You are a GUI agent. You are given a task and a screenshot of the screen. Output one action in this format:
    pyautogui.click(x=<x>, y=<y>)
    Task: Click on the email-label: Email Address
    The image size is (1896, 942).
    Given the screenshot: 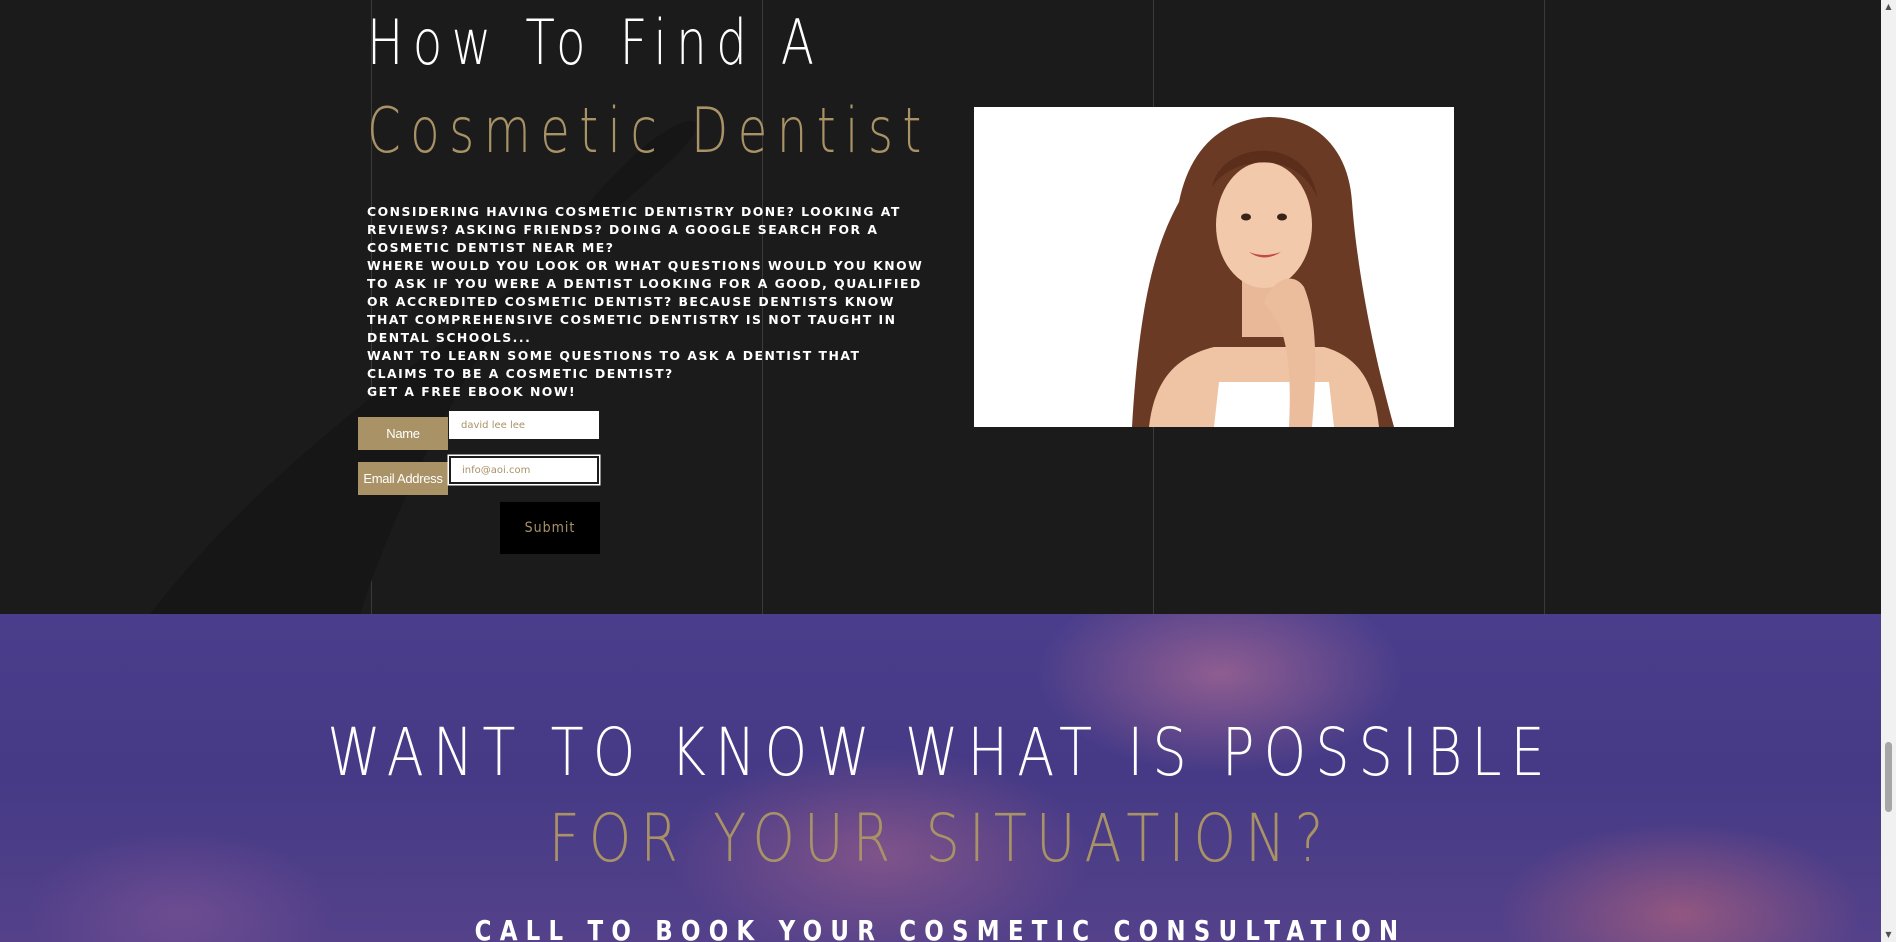 What is the action you would take?
    pyautogui.click(x=403, y=478)
    